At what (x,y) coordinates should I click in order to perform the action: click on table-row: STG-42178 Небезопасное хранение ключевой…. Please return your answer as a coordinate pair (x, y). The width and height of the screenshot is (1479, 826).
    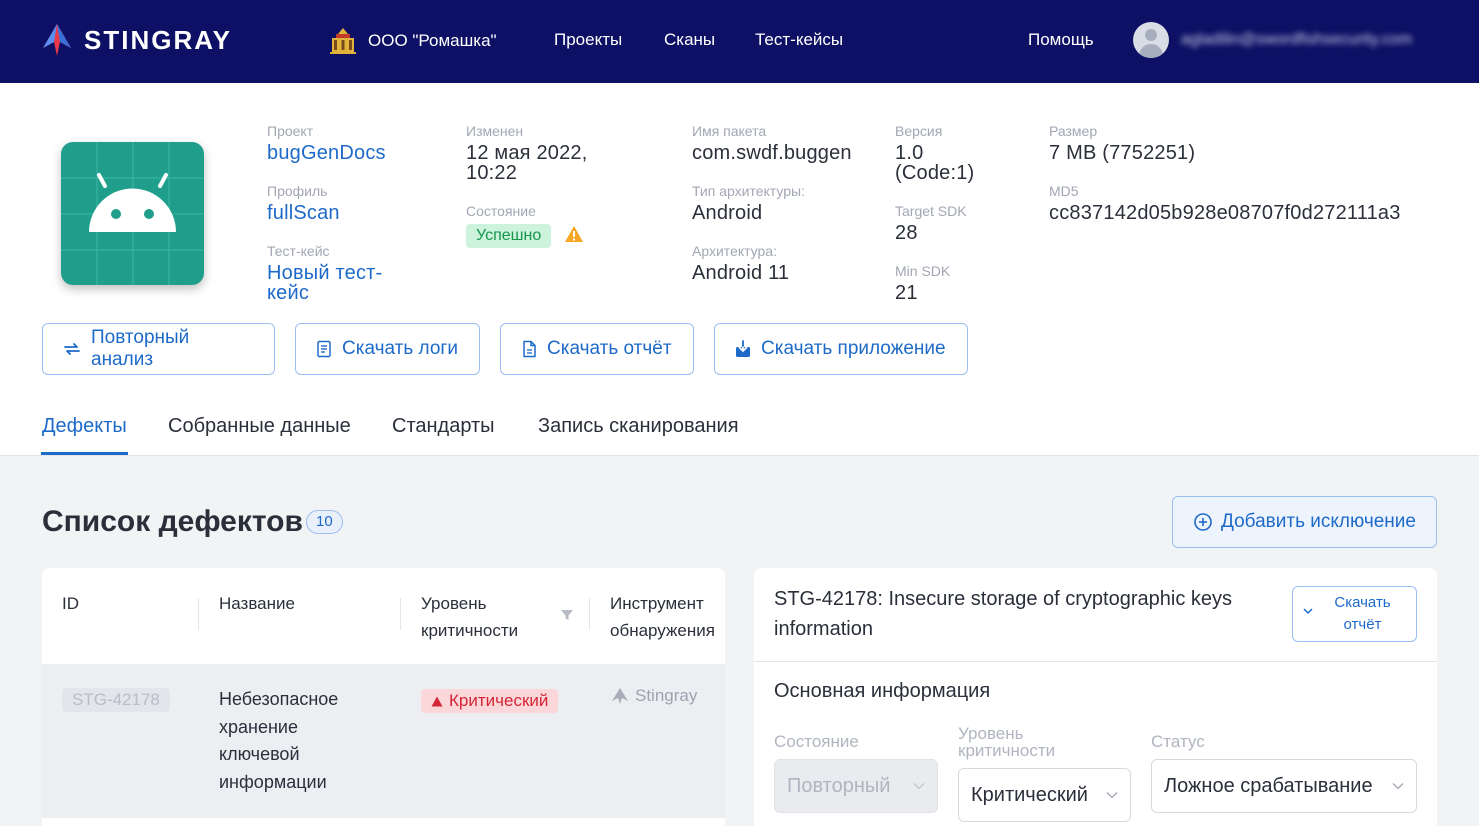
    Looking at the image, I should click on (383, 741).